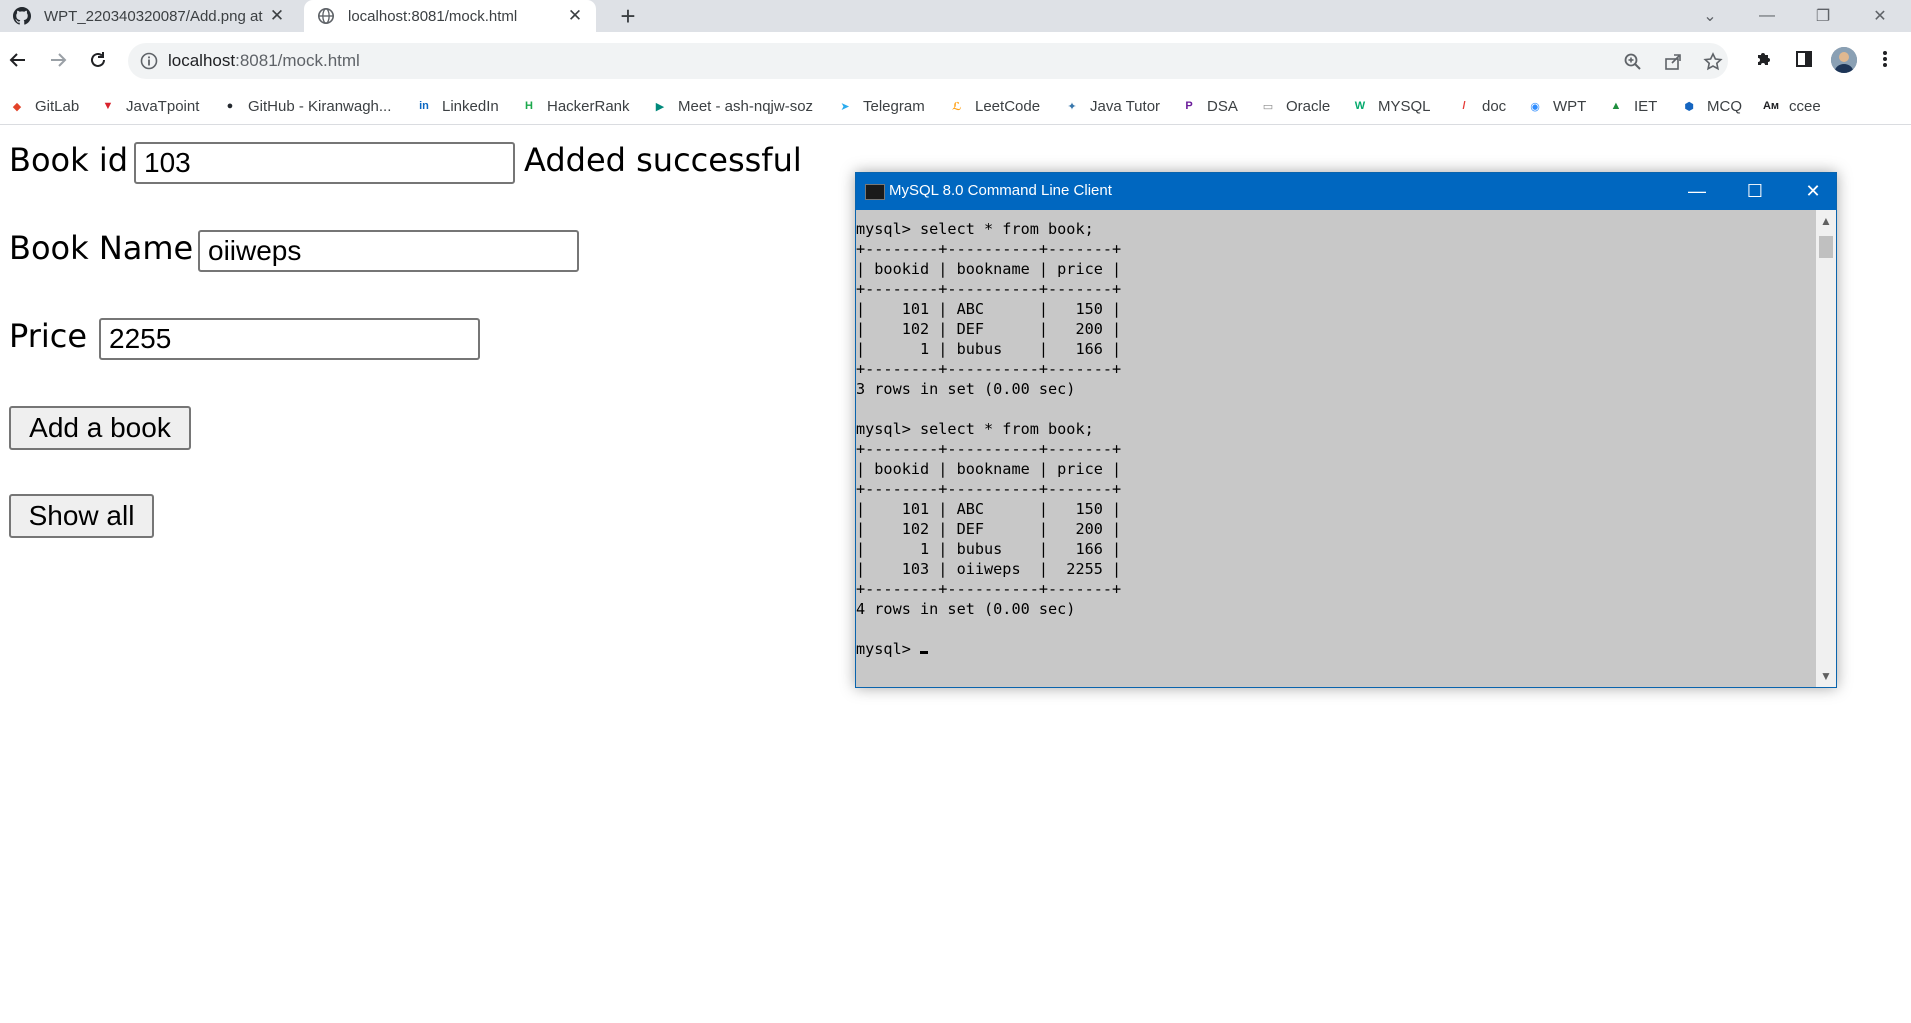 This screenshot has width=1911, height=1023. What do you see at coordinates (1480, 106) in the screenshot?
I see `bookmark-doc: / doc` at bounding box center [1480, 106].